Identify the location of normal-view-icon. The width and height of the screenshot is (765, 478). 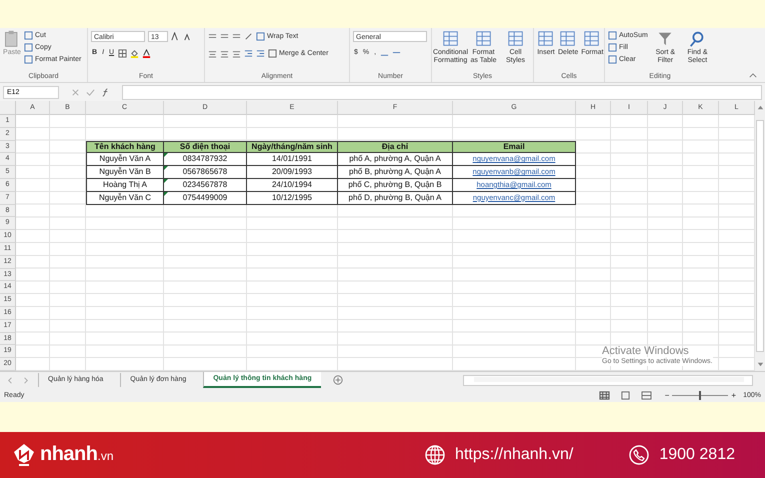
(604, 395).